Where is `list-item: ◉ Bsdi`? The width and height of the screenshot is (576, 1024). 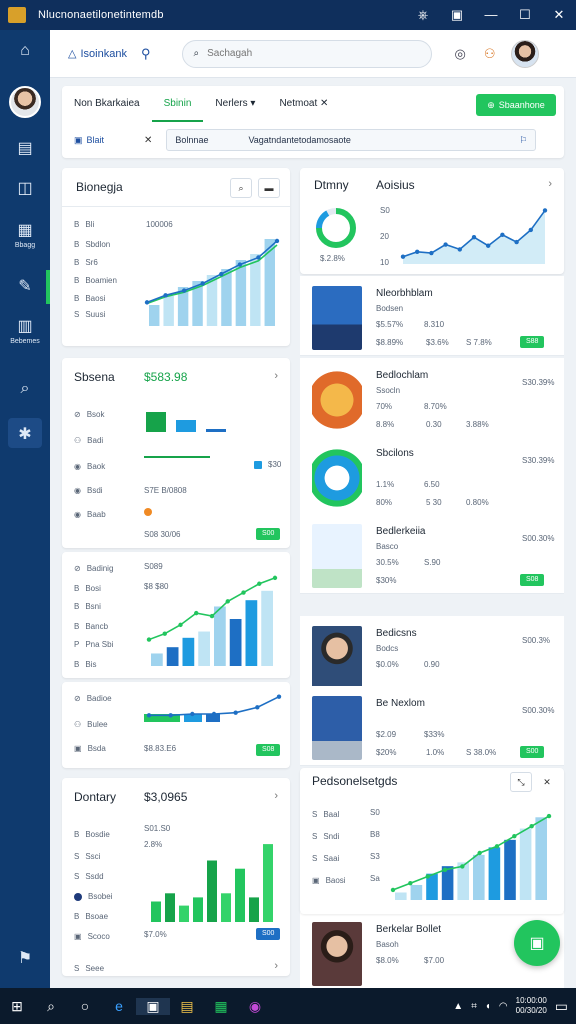
list-item: ◉ Bsdi is located at coordinates (88, 490).